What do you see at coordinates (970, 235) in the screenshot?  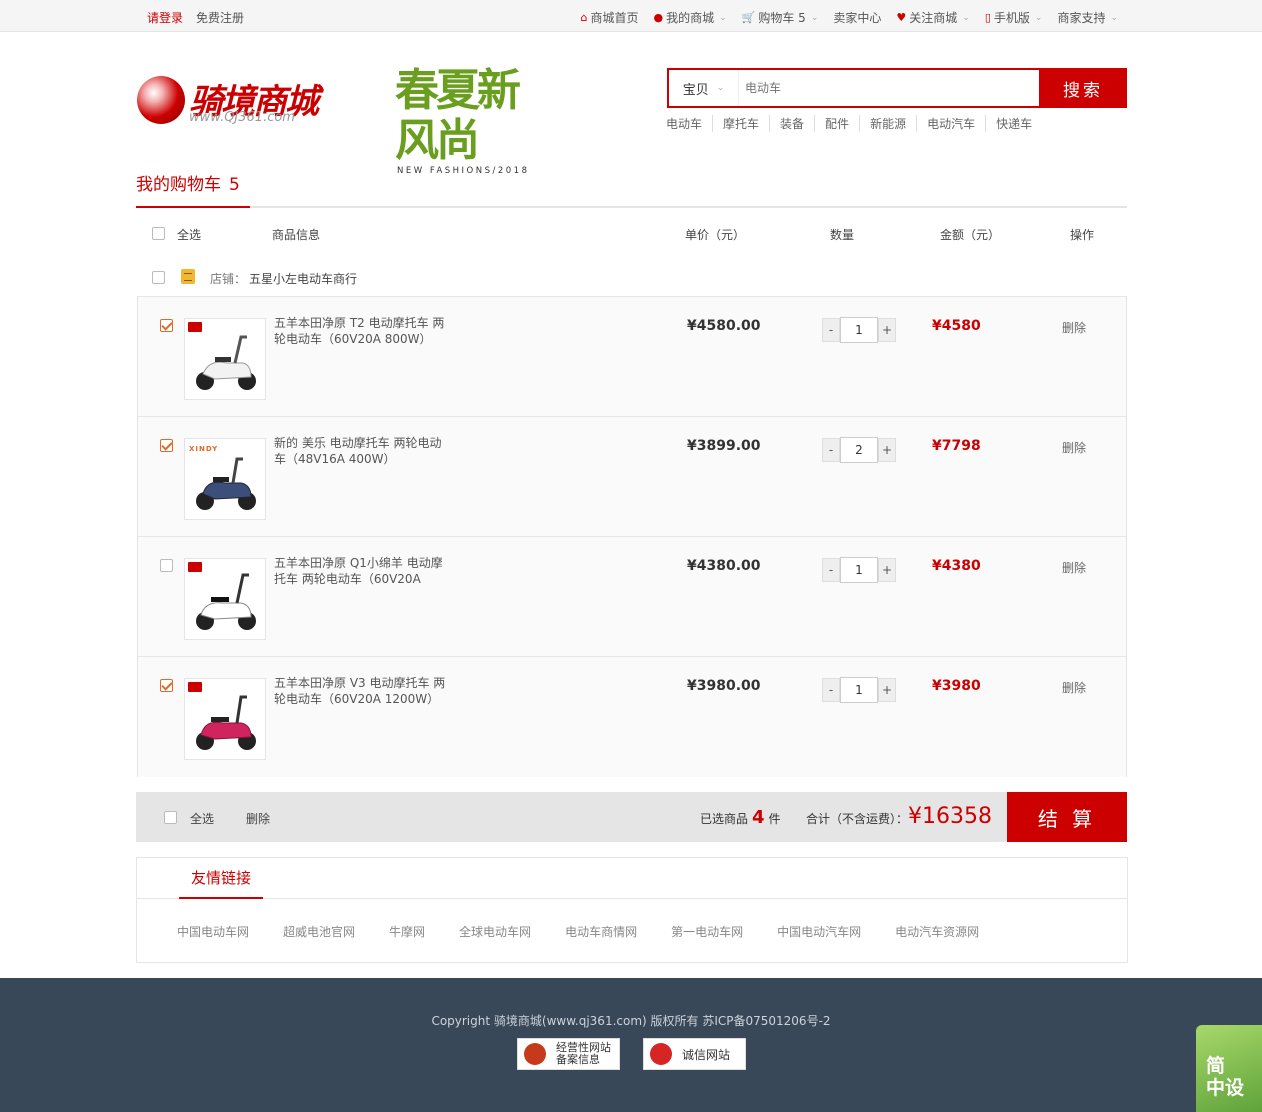 I see `header-amount: 金额（元）` at bounding box center [970, 235].